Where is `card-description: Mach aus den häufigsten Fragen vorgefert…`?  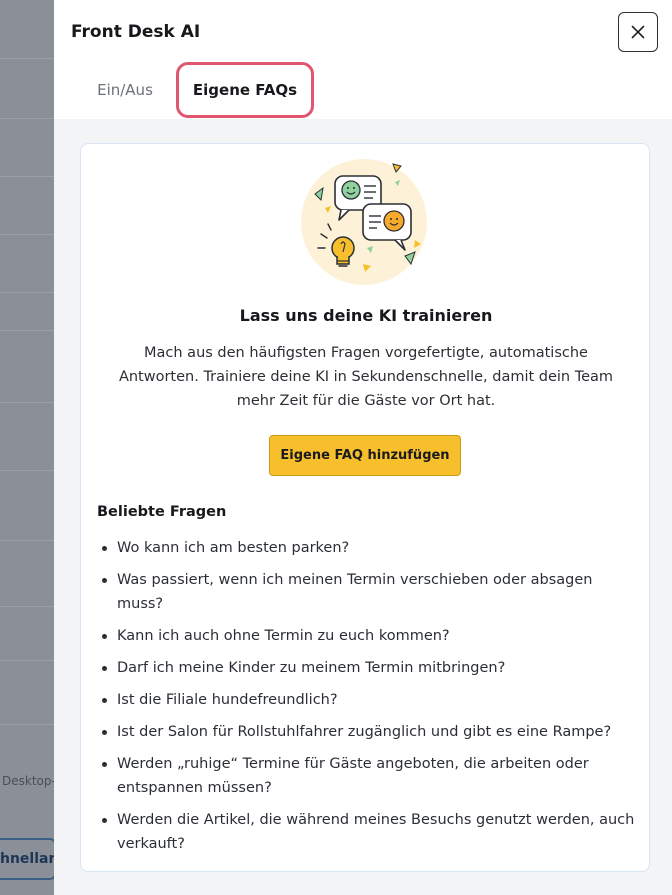
card-description: Mach aus den häufigsten Fragen vorgefert… is located at coordinates (366, 377).